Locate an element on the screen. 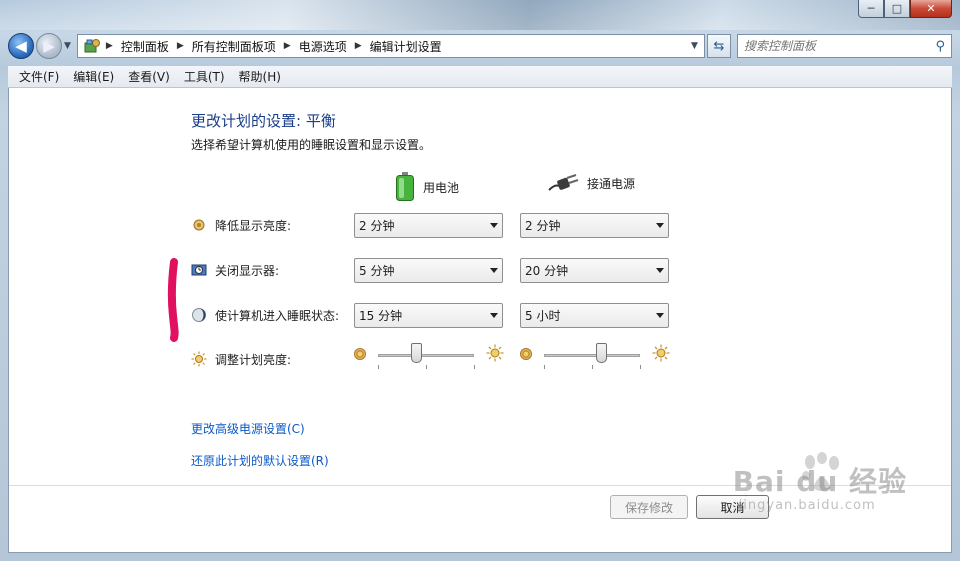  page-title: 更改计划的设置: 平衡 is located at coordinates (263, 121).